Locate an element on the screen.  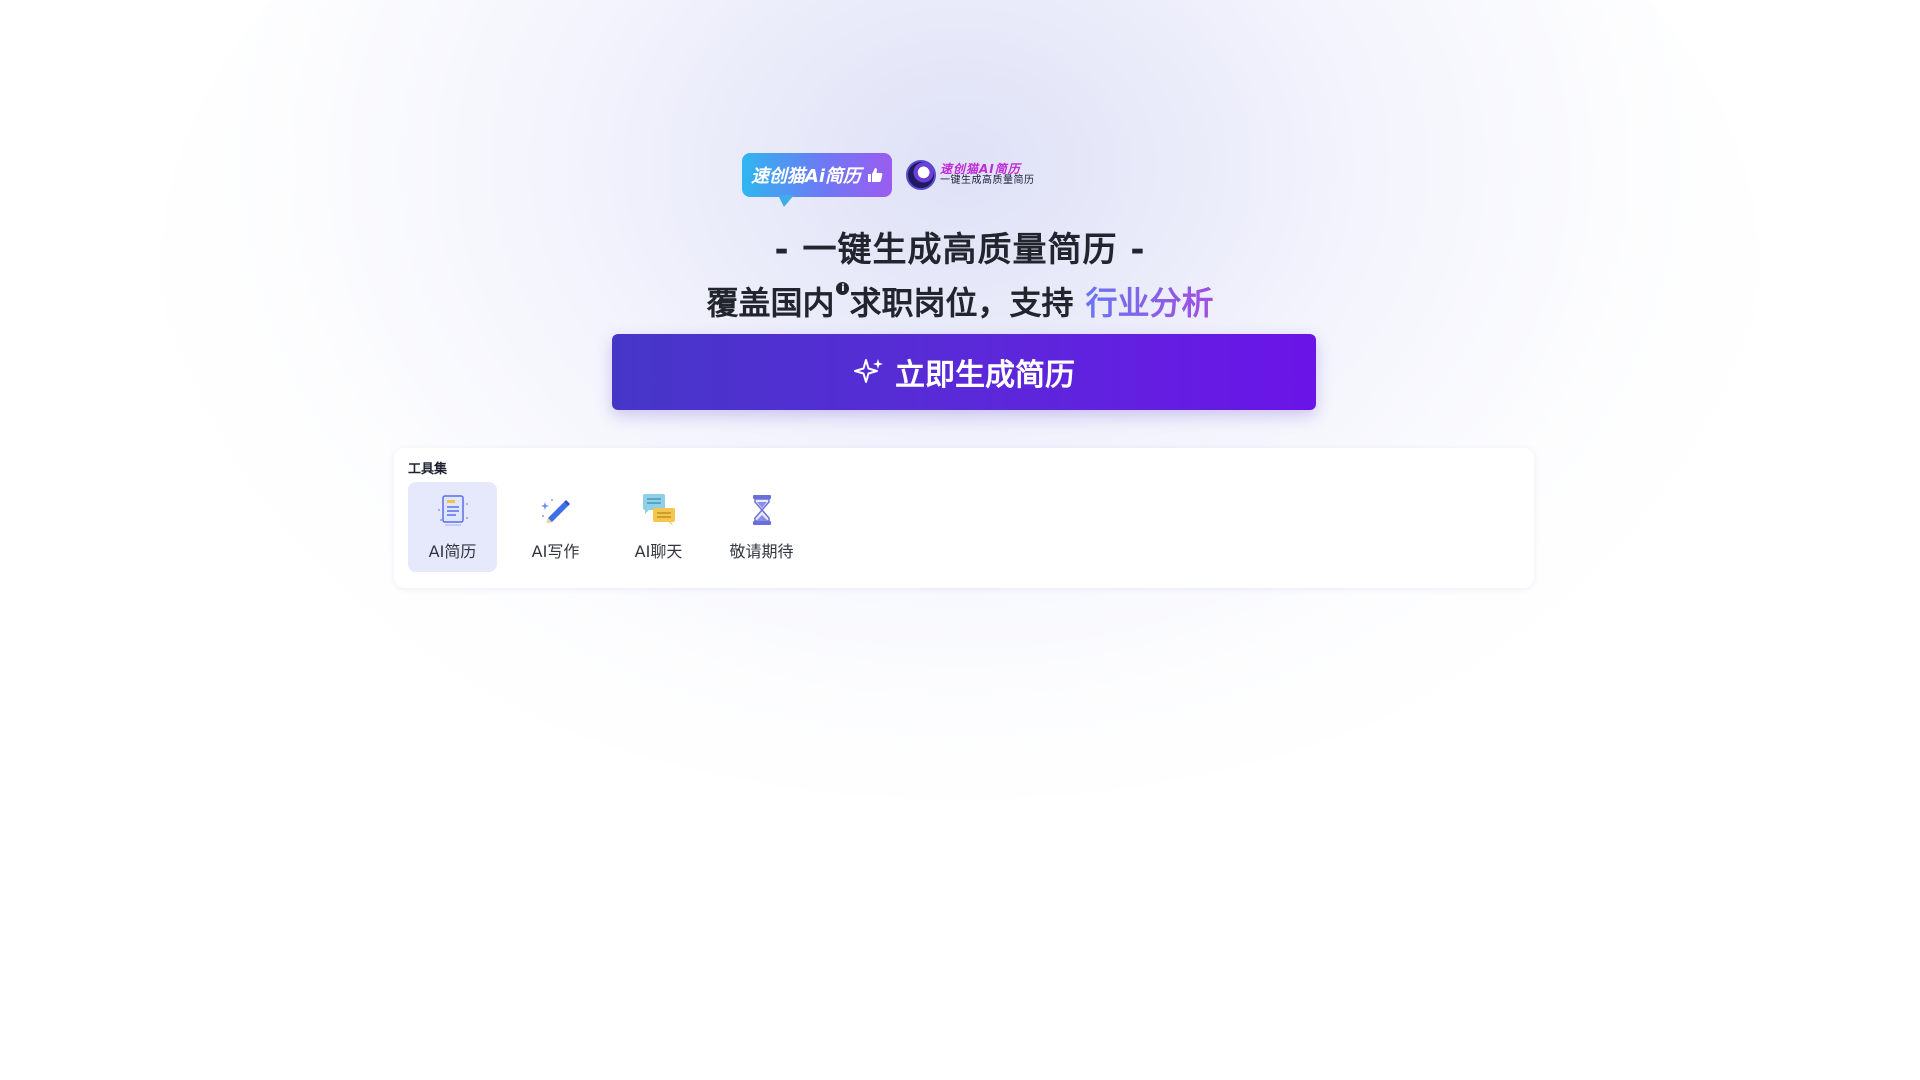
tool-label: AI简历 is located at coordinates (452, 551).